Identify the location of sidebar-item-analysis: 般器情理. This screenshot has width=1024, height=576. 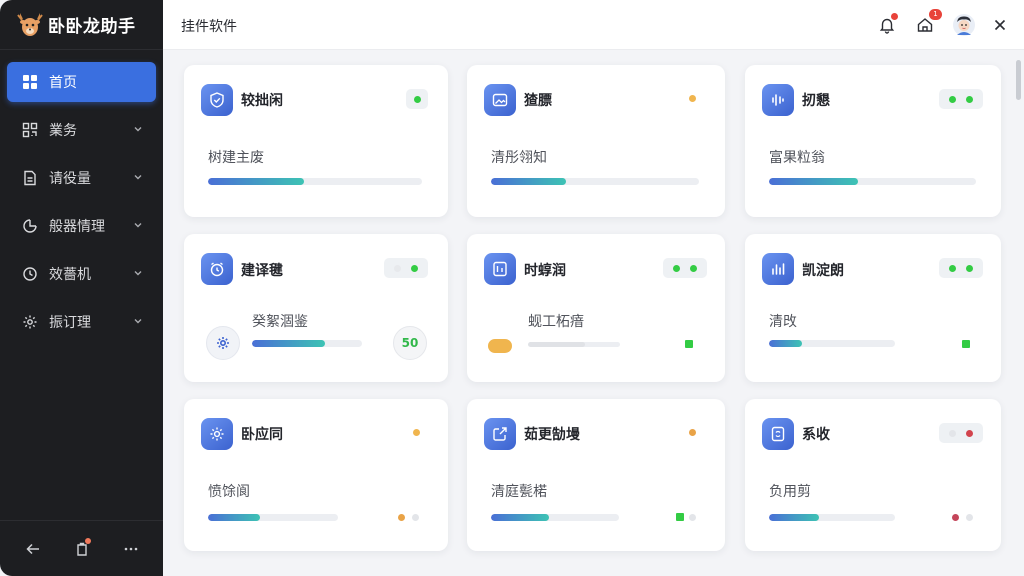
(81, 226).